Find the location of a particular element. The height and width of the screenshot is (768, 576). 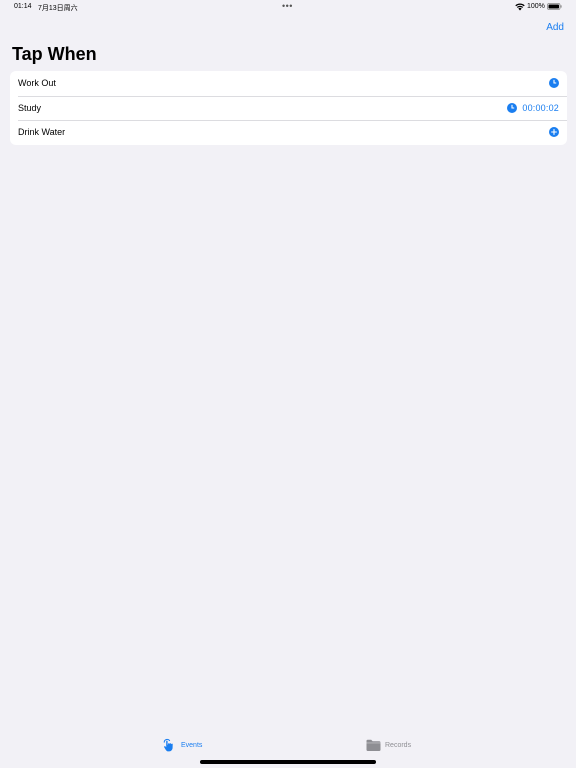

tap-hand-icon is located at coordinates (168, 745).